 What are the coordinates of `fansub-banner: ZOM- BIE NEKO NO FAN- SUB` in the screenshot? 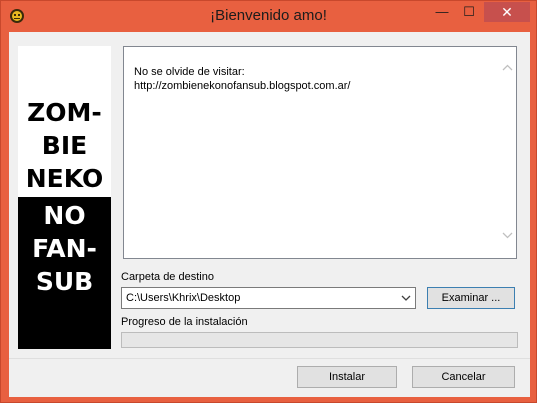 It's located at (64, 197).